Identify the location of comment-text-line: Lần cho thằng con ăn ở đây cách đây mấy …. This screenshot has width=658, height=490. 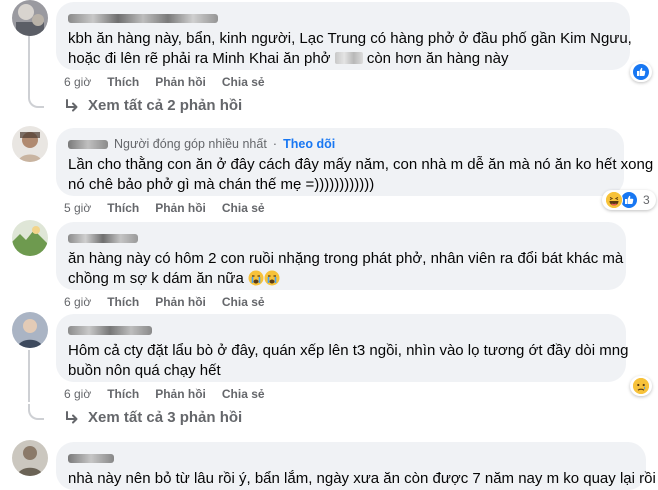
(361, 164).